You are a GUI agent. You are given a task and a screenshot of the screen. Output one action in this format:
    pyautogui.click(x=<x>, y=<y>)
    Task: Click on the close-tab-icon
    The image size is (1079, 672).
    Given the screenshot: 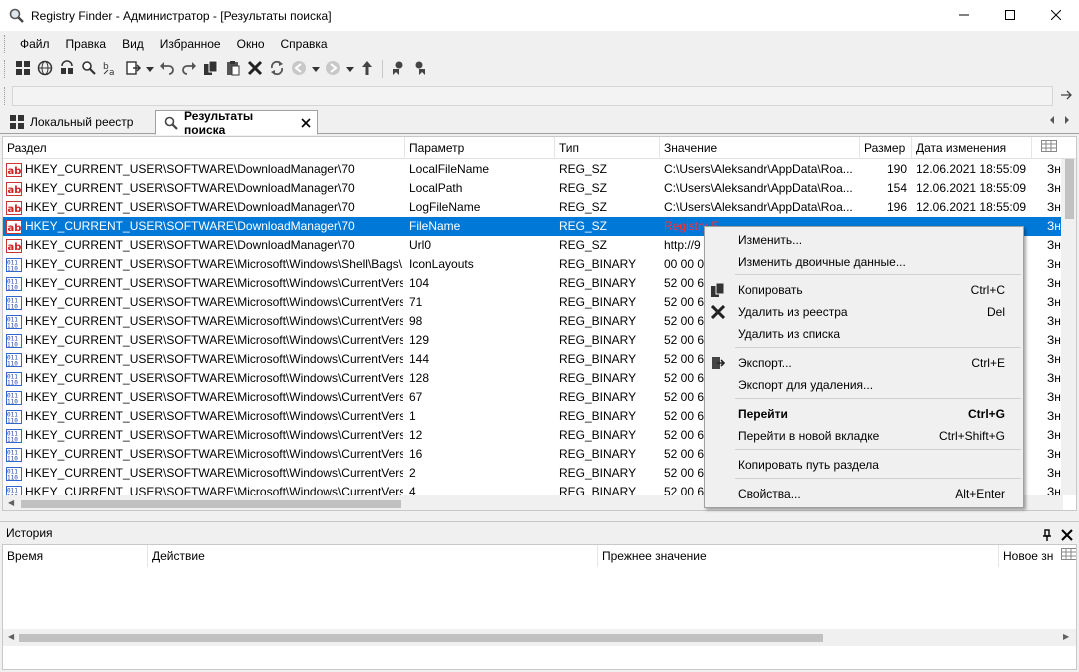 What is the action you would take?
    pyautogui.click(x=306, y=122)
    